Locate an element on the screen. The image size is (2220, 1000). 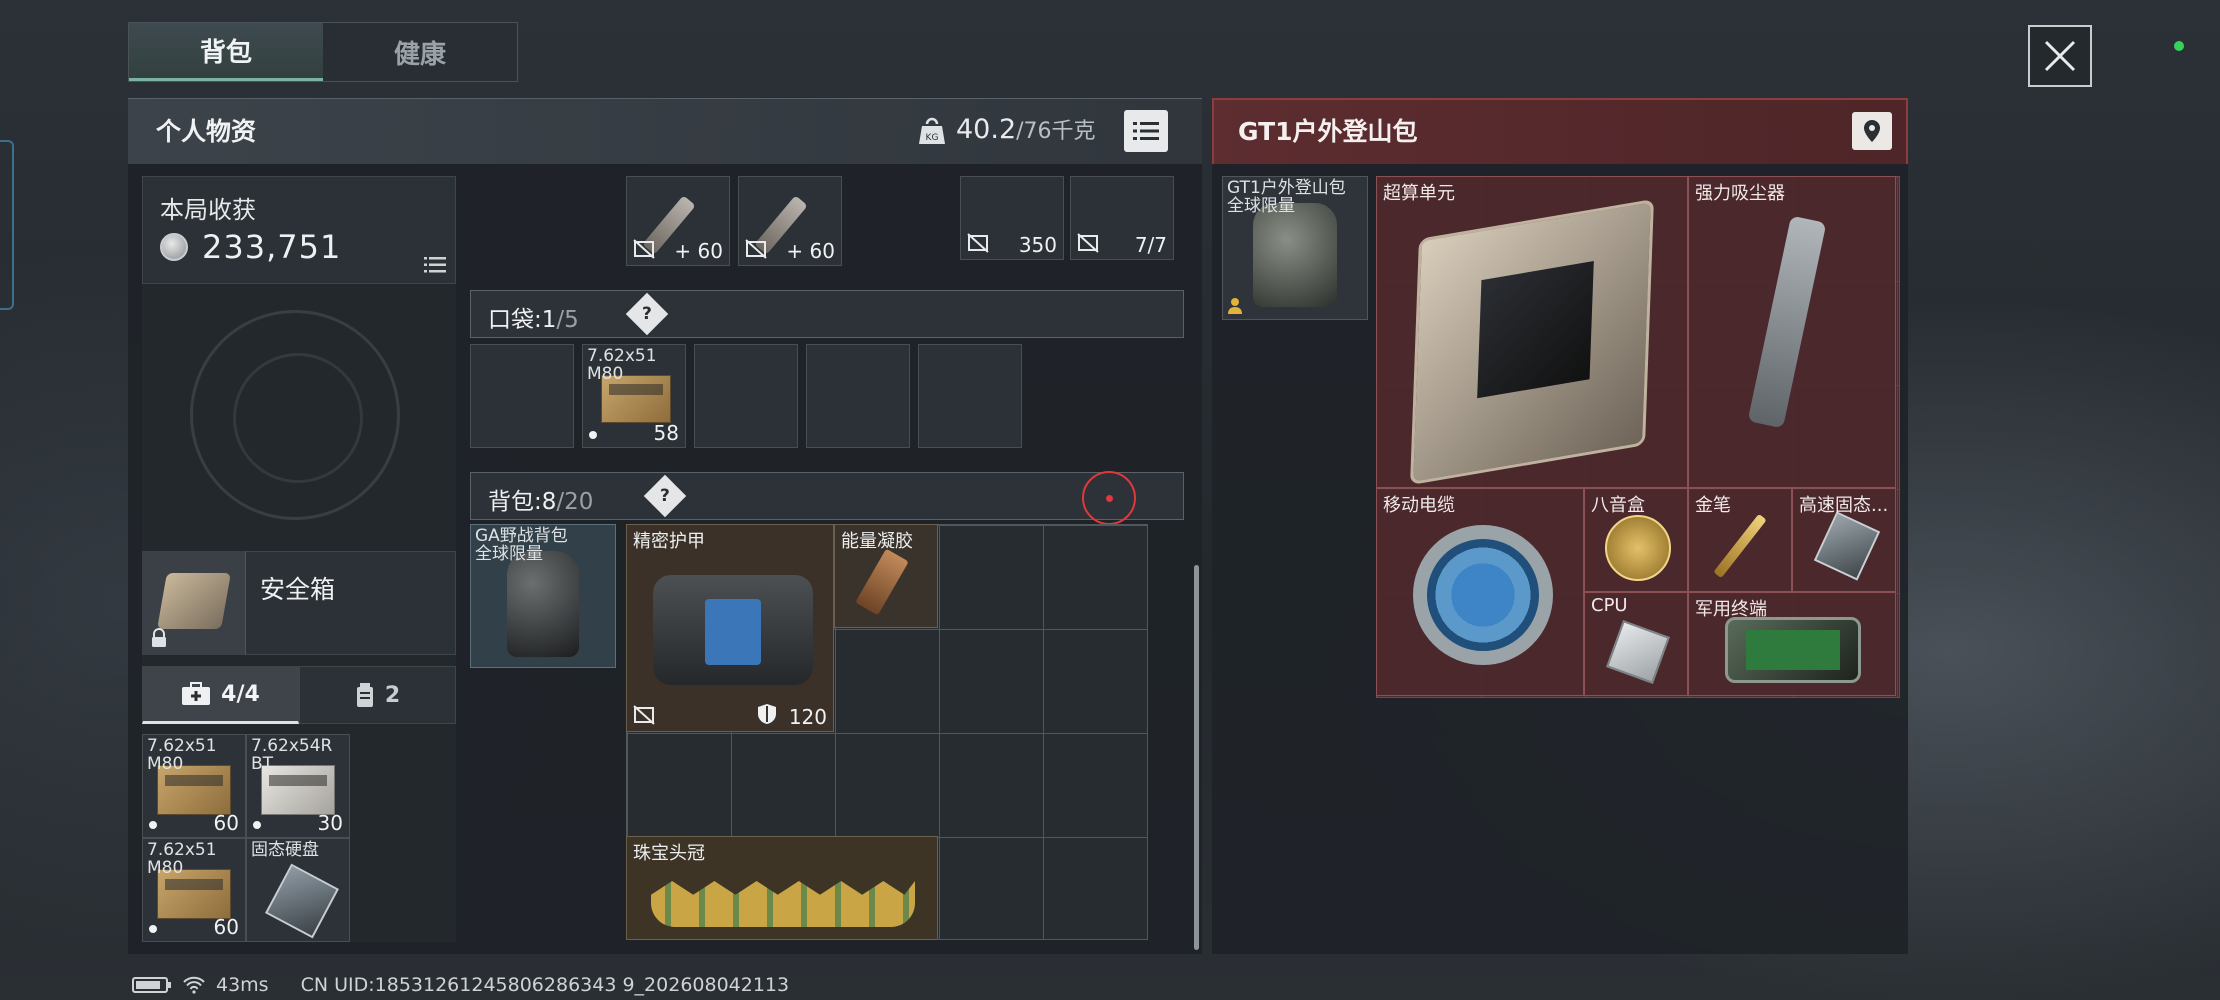
weight-capacity: /76千克 is located at coordinates (1056, 131).